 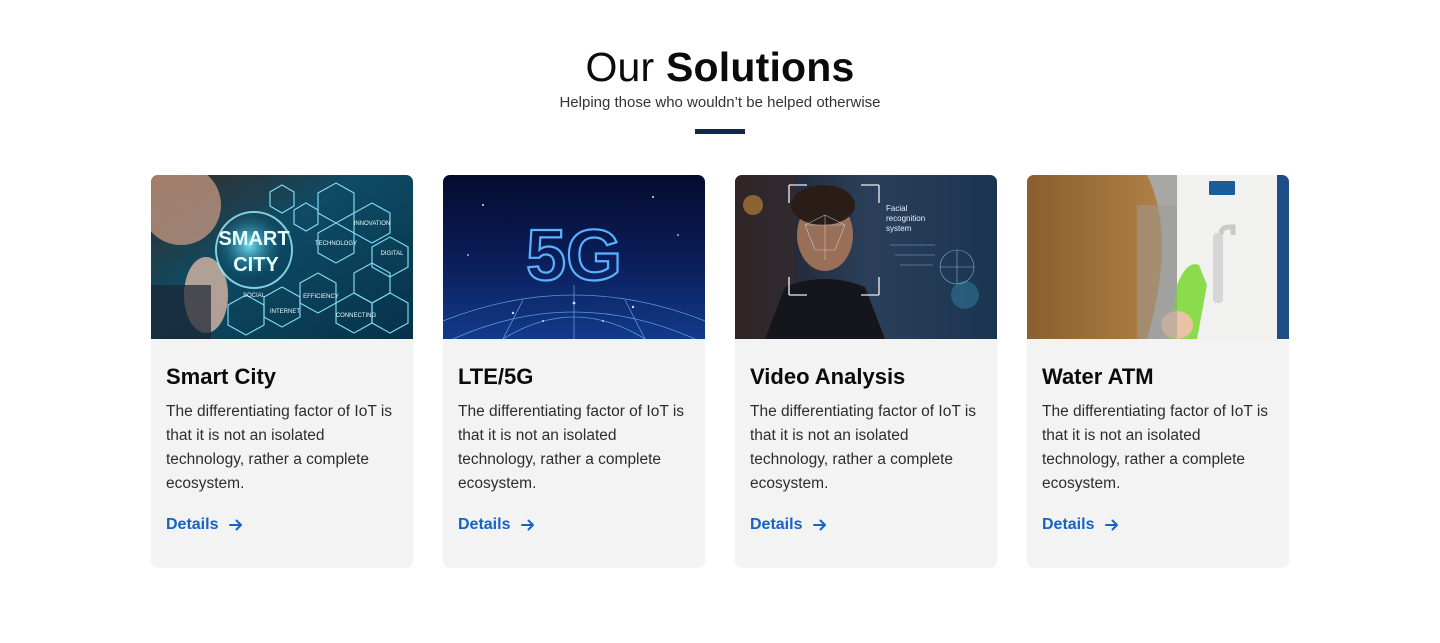 What do you see at coordinates (321, 297) in the screenshot?
I see `smart-city-image-text-7: EFFICIENCY` at bounding box center [321, 297].